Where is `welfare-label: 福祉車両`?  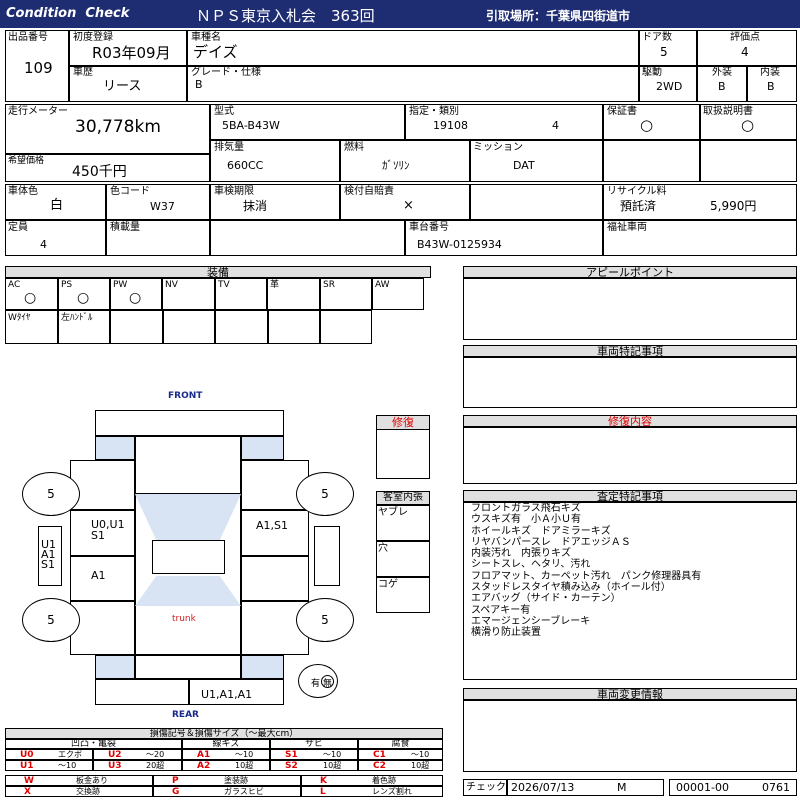 welfare-label: 福祉車両 is located at coordinates (627, 227).